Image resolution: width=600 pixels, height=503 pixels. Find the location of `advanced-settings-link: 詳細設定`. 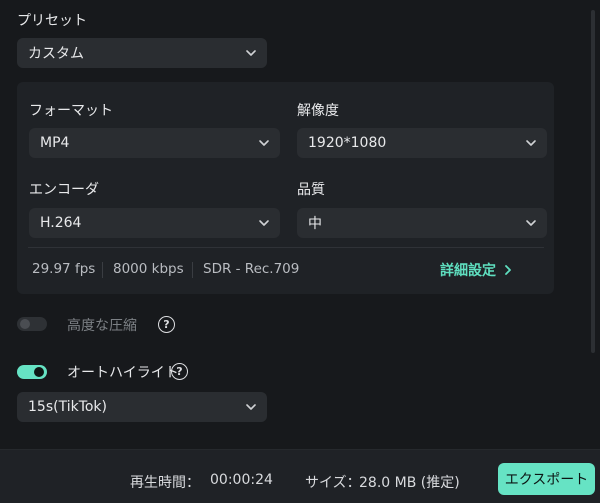

advanced-settings-link: 詳細設定 is located at coordinates (476, 270).